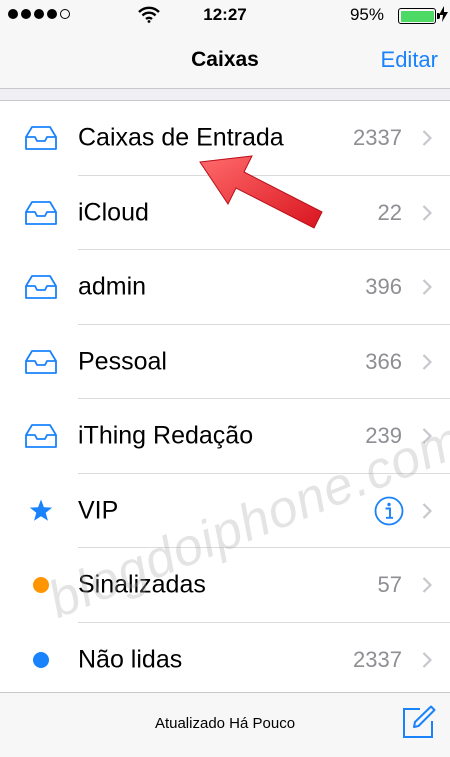 The height and width of the screenshot is (757, 450). I want to click on update-status: Atualizado Há Pouco, so click(225, 723).